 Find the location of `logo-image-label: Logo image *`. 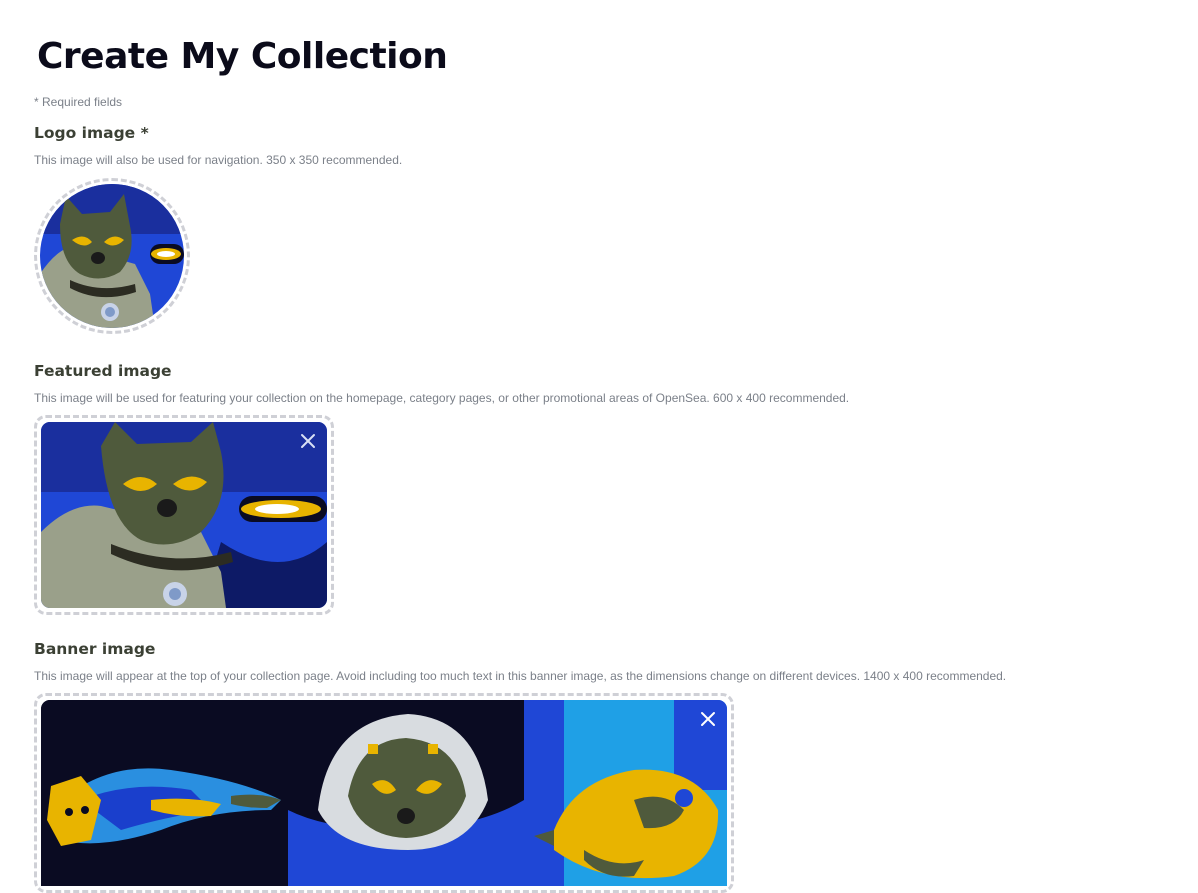

logo-image-label: Logo image * is located at coordinates (91, 133).